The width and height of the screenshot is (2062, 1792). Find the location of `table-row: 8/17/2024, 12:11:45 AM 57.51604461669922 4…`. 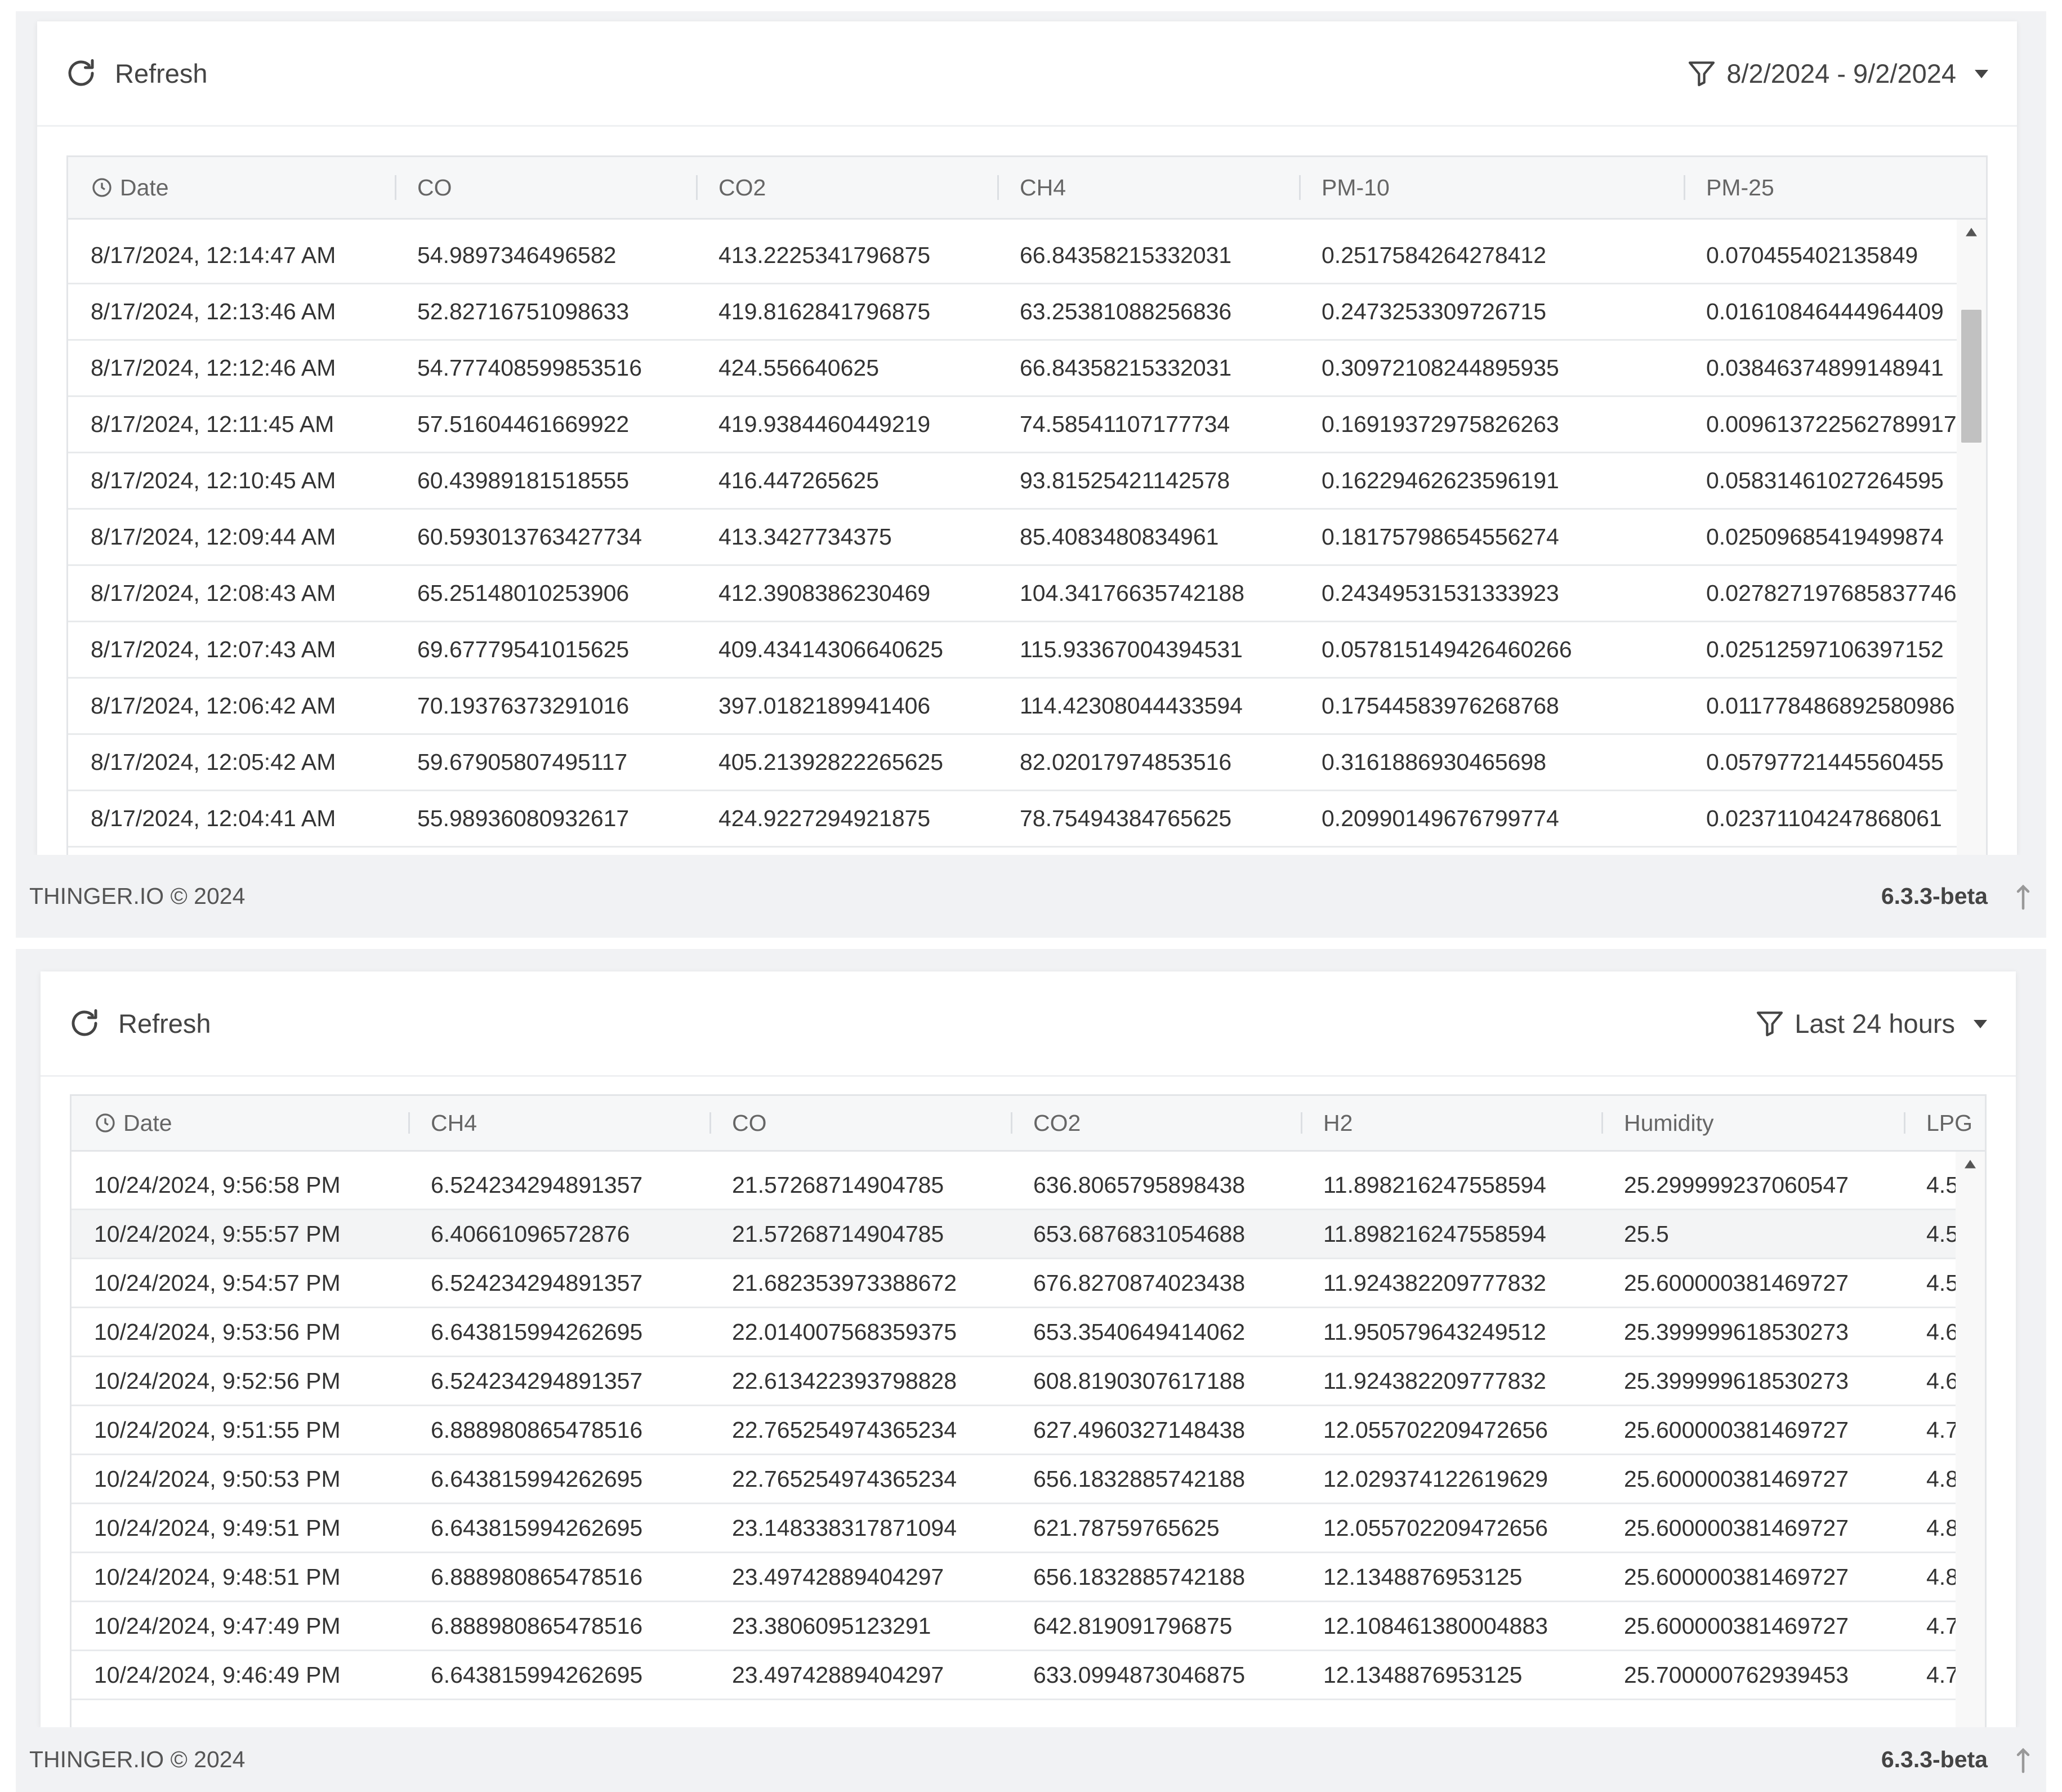

table-row: 8/17/2024, 12:11:45 AM 57.51604461669922 4… is located at coordinates (1012, 425).